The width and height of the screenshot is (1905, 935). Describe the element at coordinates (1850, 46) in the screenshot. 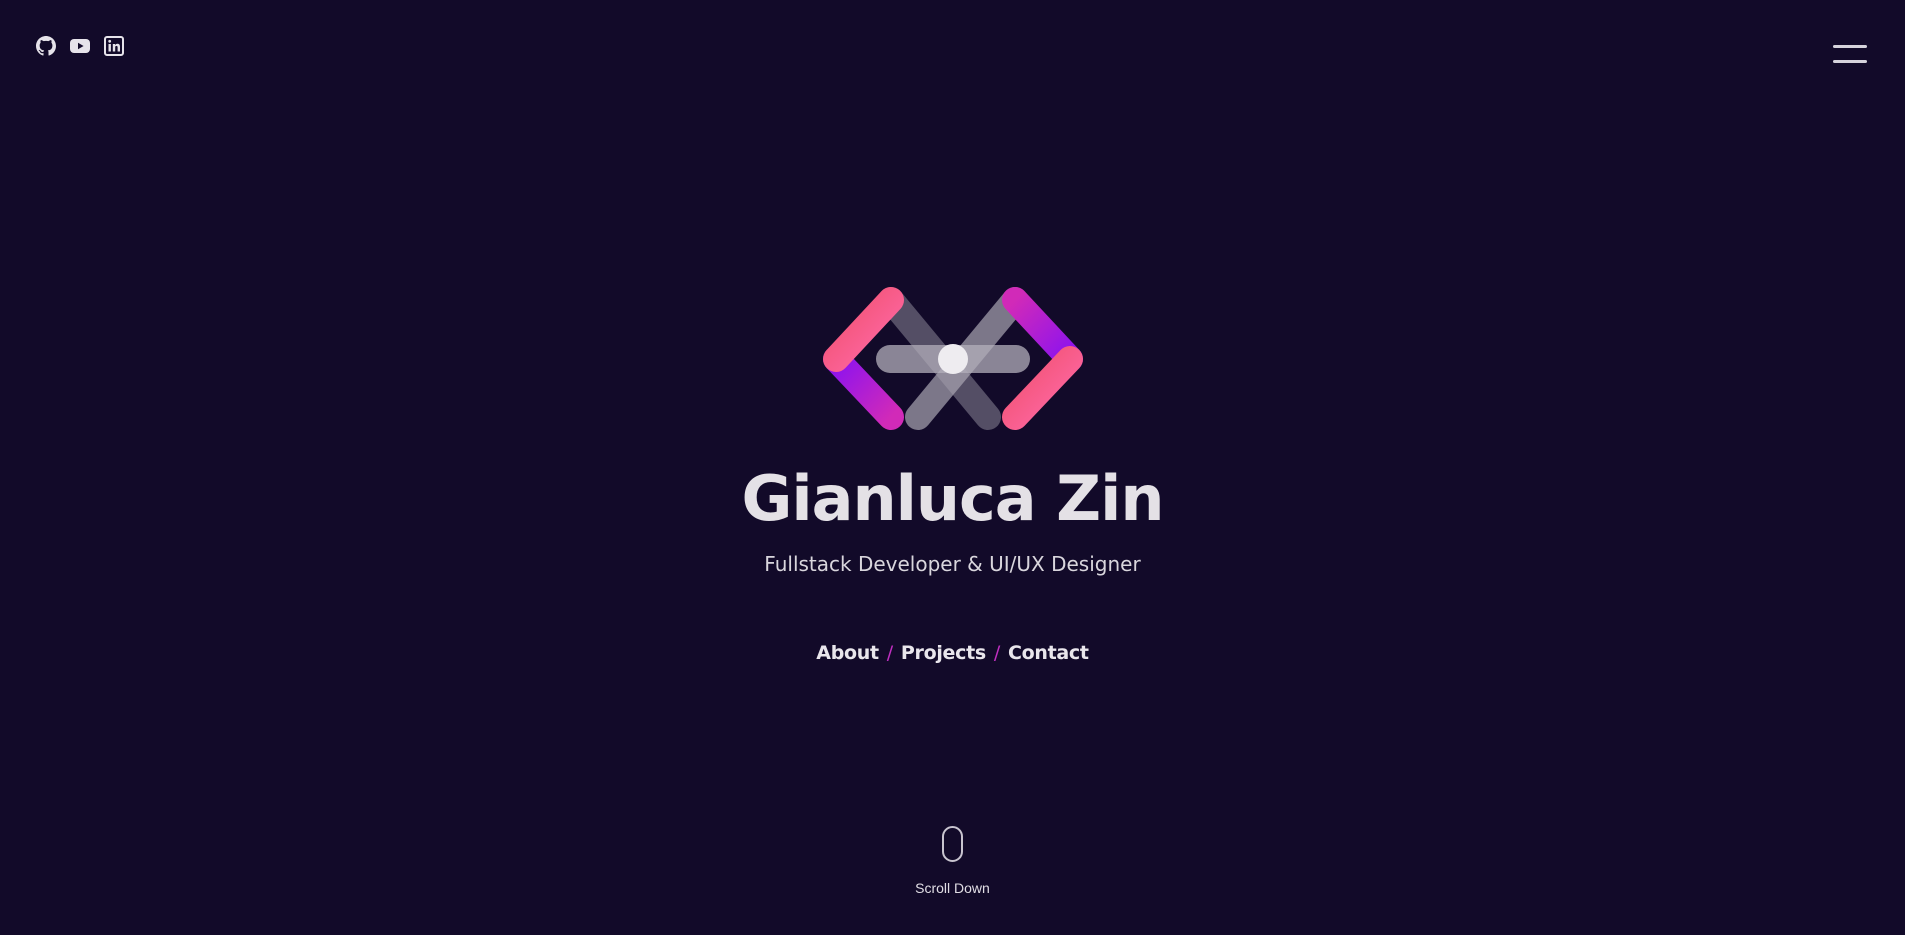

I see `hamburger-menu-icon` at that location.